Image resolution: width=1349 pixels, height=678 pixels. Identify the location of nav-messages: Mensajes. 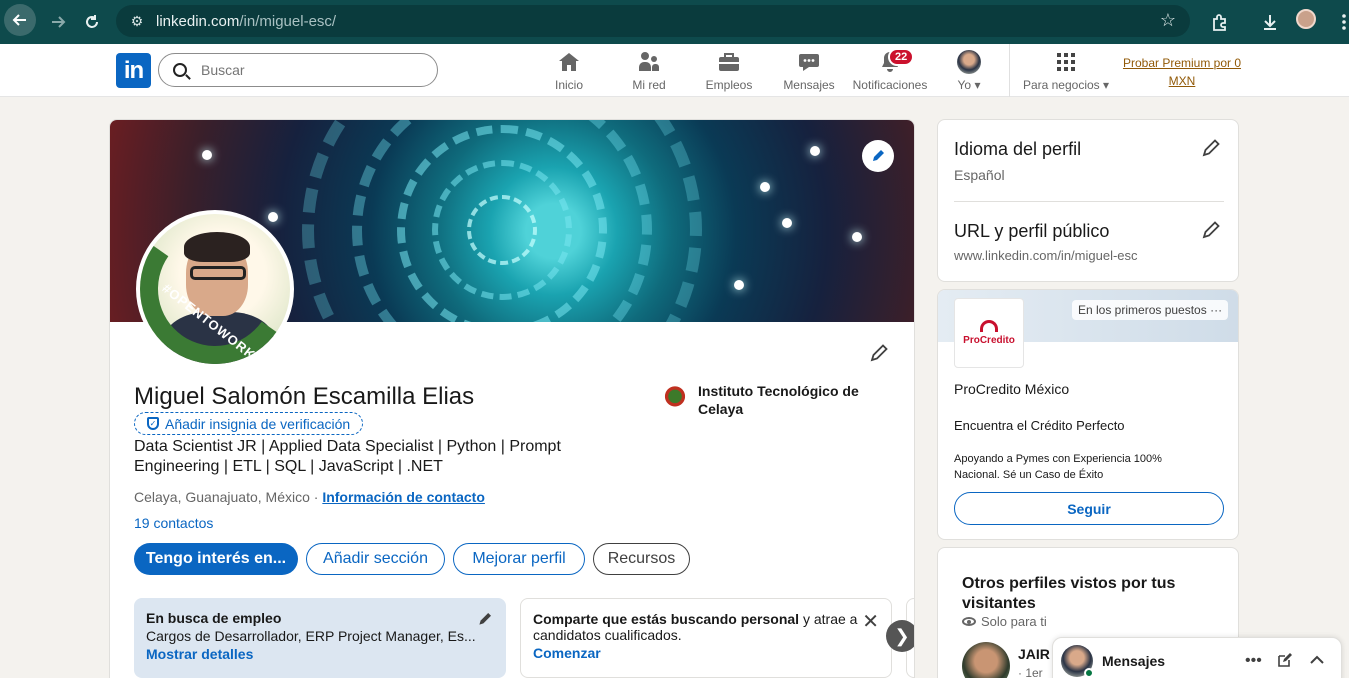
(809, 72).